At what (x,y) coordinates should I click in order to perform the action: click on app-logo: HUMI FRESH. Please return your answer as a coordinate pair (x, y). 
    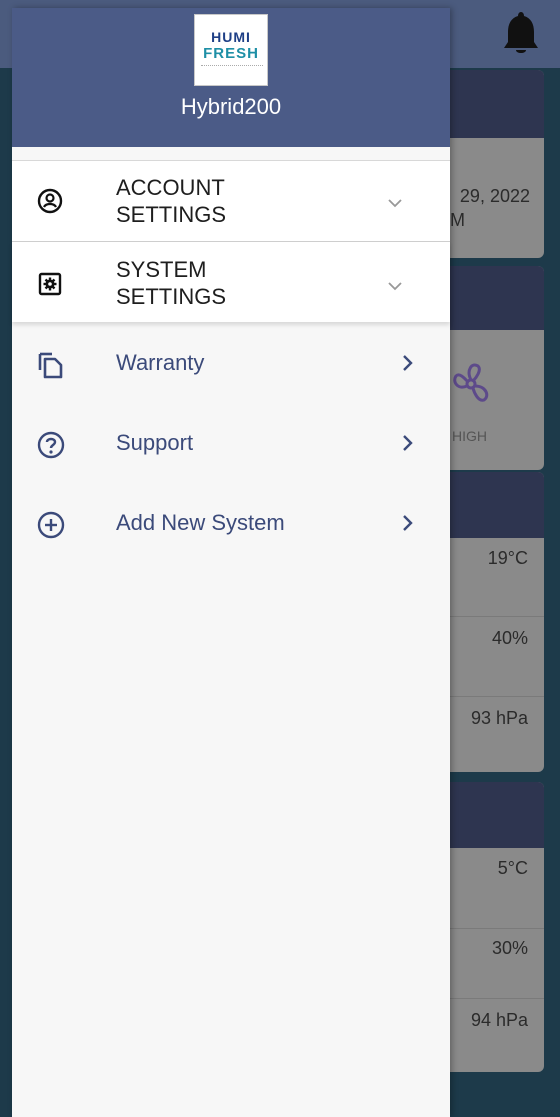
    Looking at the image, I should click on (231, 50).